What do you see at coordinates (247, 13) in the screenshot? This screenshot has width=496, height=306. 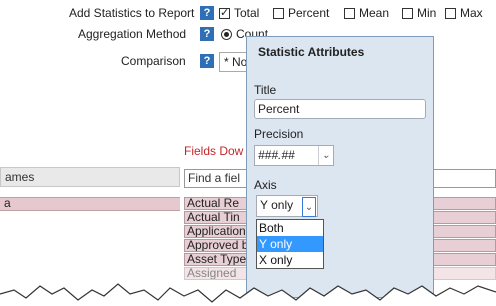 I see `total-label: Total` at bounding box center [247, 13].